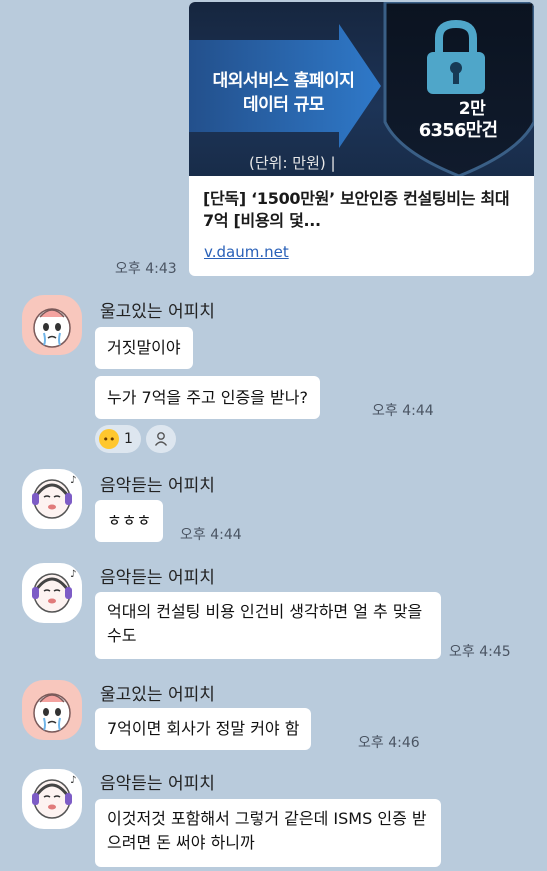 The image size is (547, 871). I want to click on thumbnail-text-line2: 데이터 규모, so click(283, 105).